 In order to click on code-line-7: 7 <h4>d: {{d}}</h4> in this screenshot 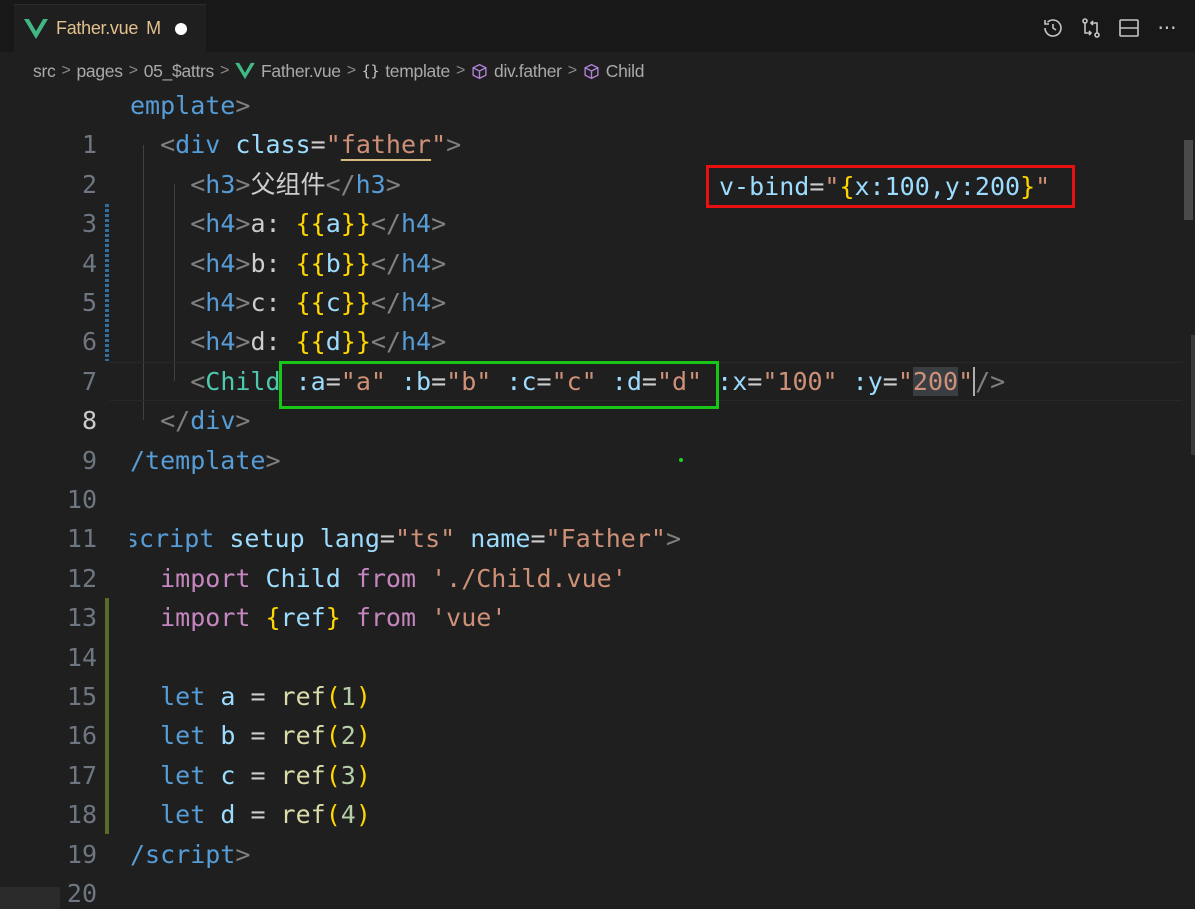, I will do `click(591, 358)`.